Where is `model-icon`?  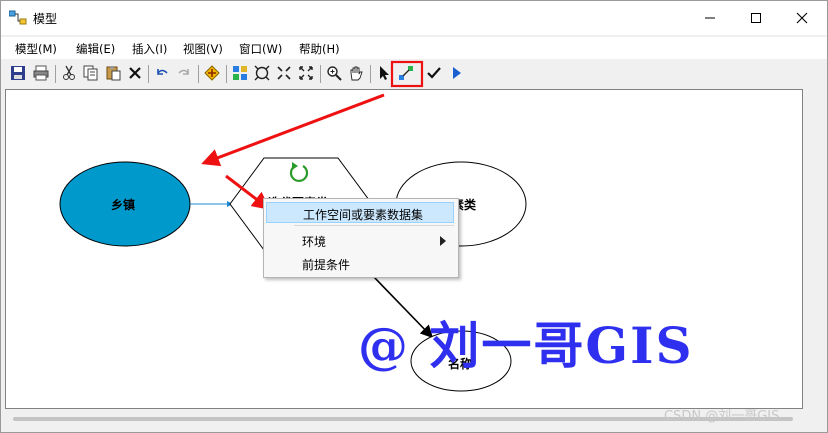 model-icon is located at coordinates (17, 20).